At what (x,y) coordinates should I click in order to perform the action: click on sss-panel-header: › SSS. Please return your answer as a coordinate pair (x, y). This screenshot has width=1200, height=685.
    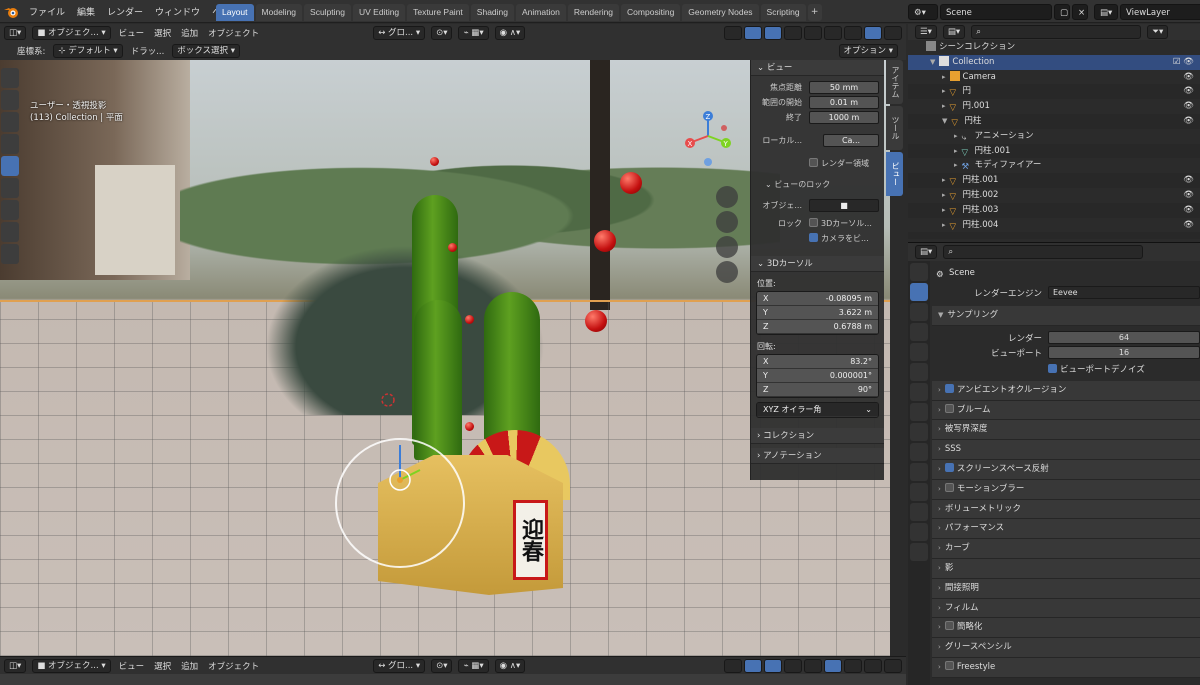
    Looking at the image, I should click on (1066, 450).